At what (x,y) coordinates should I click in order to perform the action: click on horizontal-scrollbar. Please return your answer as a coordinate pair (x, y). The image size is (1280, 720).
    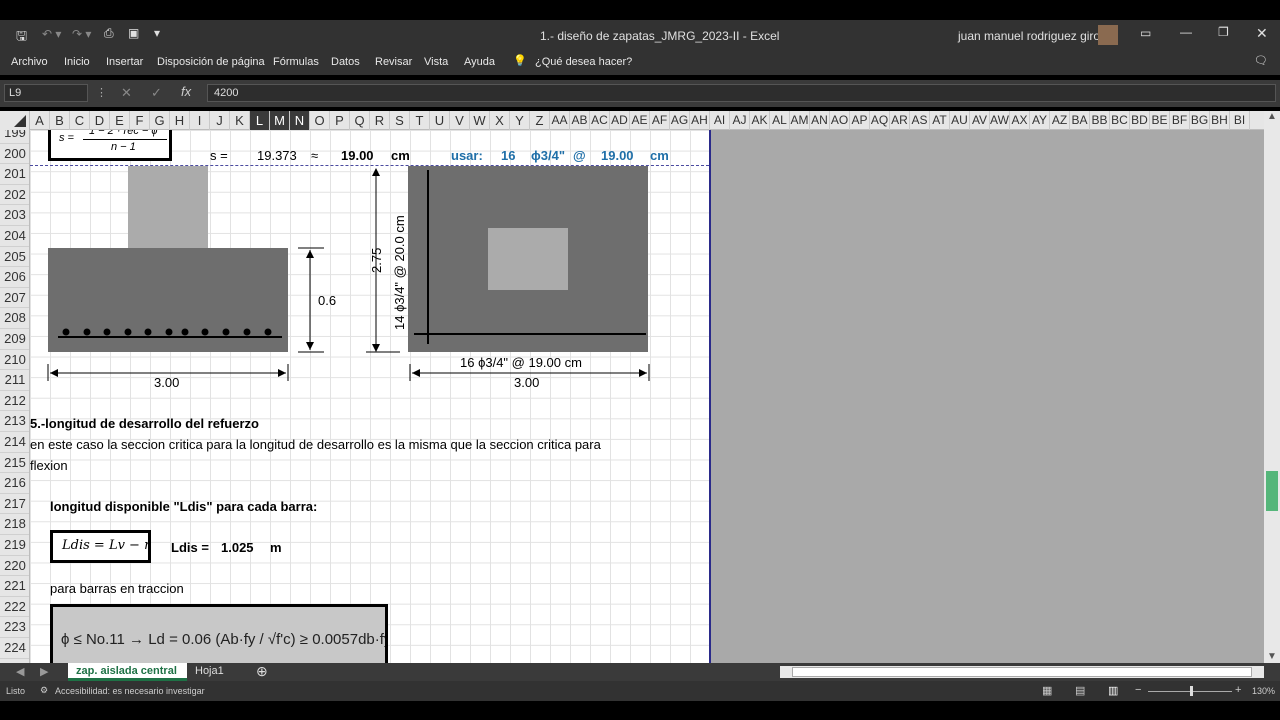
    Looking at the image, I should click on (1022, 672).